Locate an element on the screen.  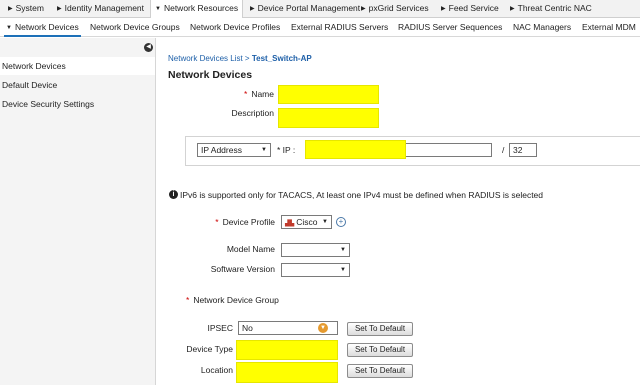
tab-label: RADIUS Server Sequences is located at coordinates (450, 27).